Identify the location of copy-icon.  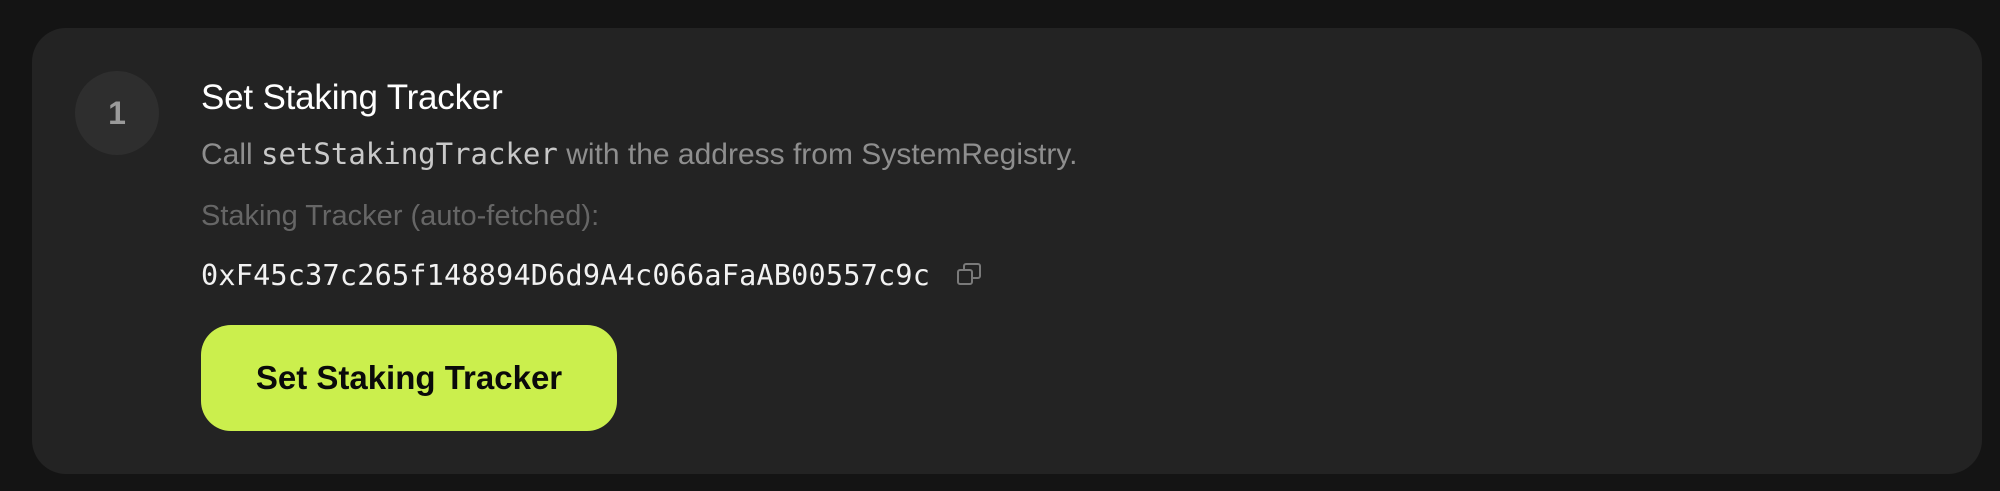
(969, 275).